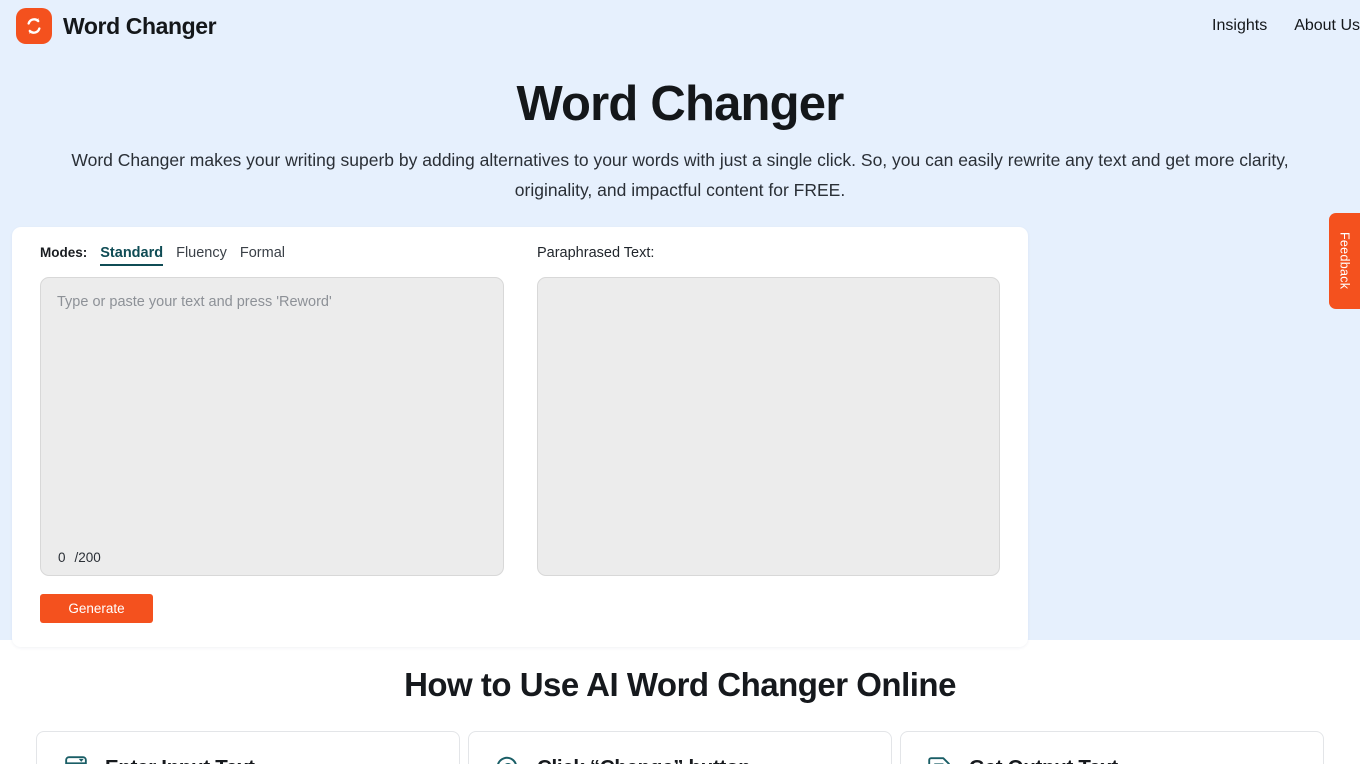 The height and width of the screenshot is (764, 1360). I want to click on mode-tab-formal: Formal, so click(262, 254).